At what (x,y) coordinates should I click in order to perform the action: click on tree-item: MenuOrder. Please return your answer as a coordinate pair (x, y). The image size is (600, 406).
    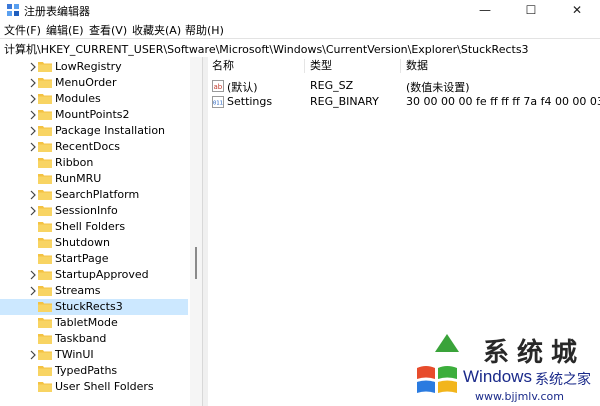
    Looking at the image, I should click on (94, 83).